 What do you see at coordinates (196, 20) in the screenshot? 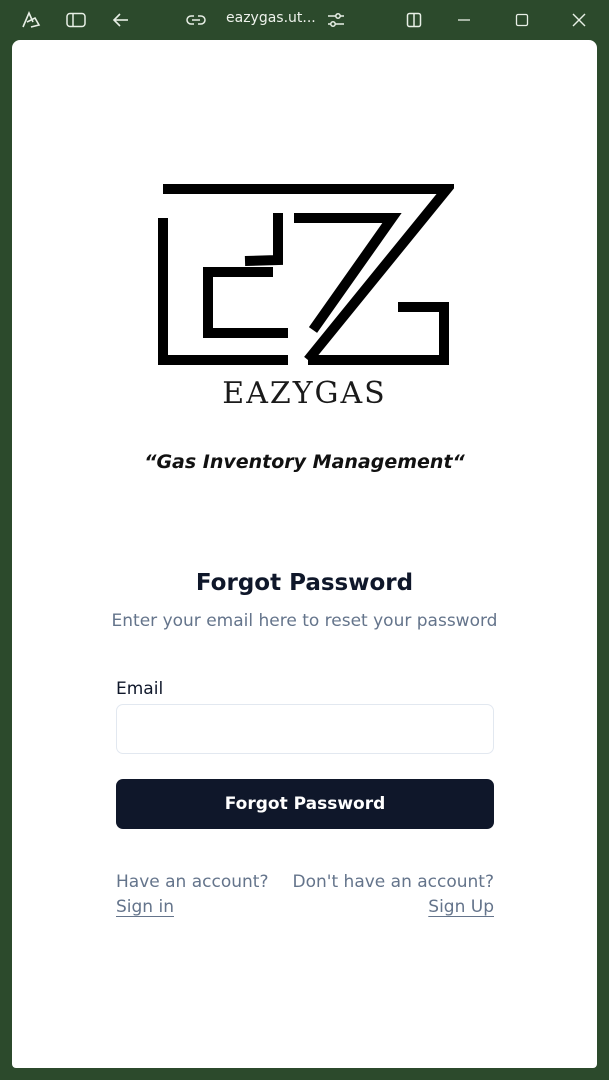
I see `link-icon` at bounding box center [196, 20].